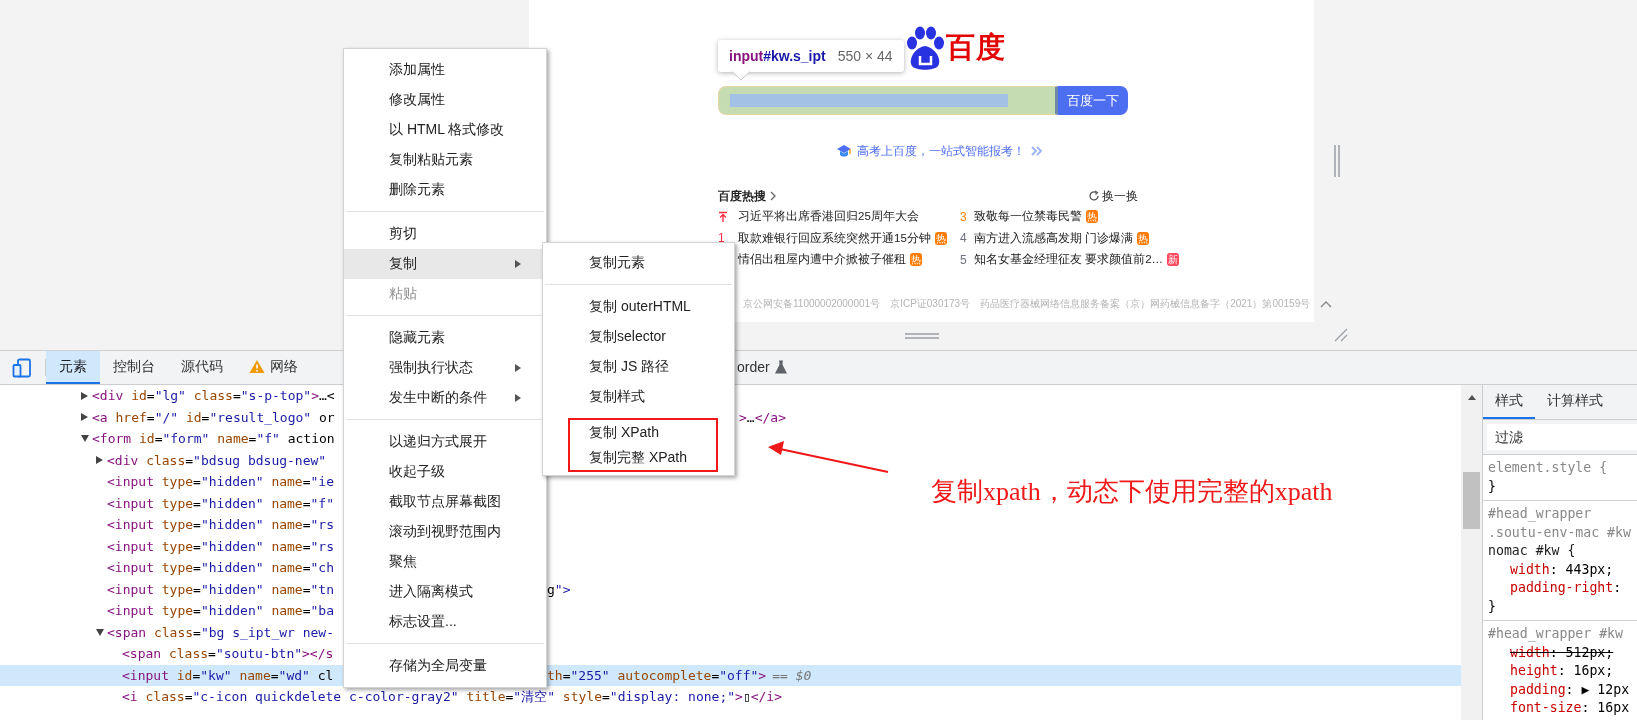 The image size is (1637, 720). I want to click on device-toggle-icon, so click(22, 367).